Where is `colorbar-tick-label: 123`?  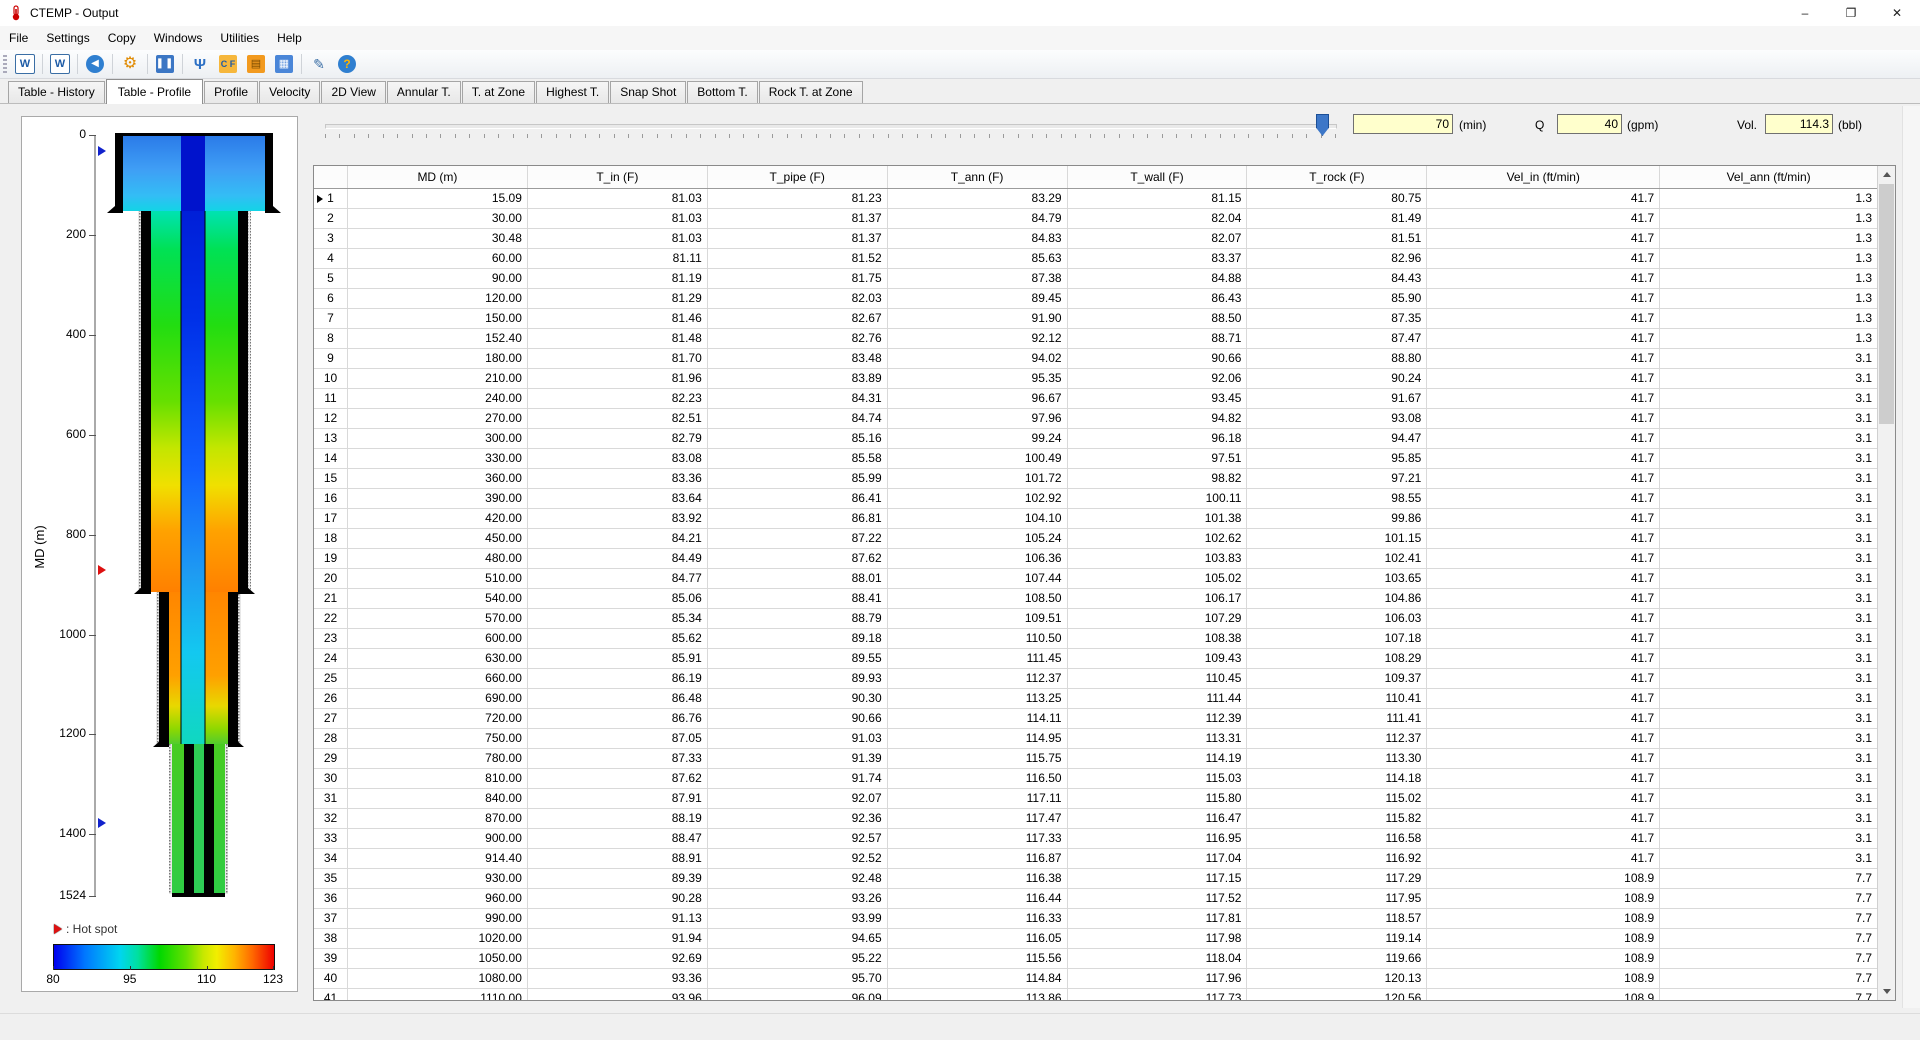
colorbar-tick-label: 123 is located at coordinates (273, 979).